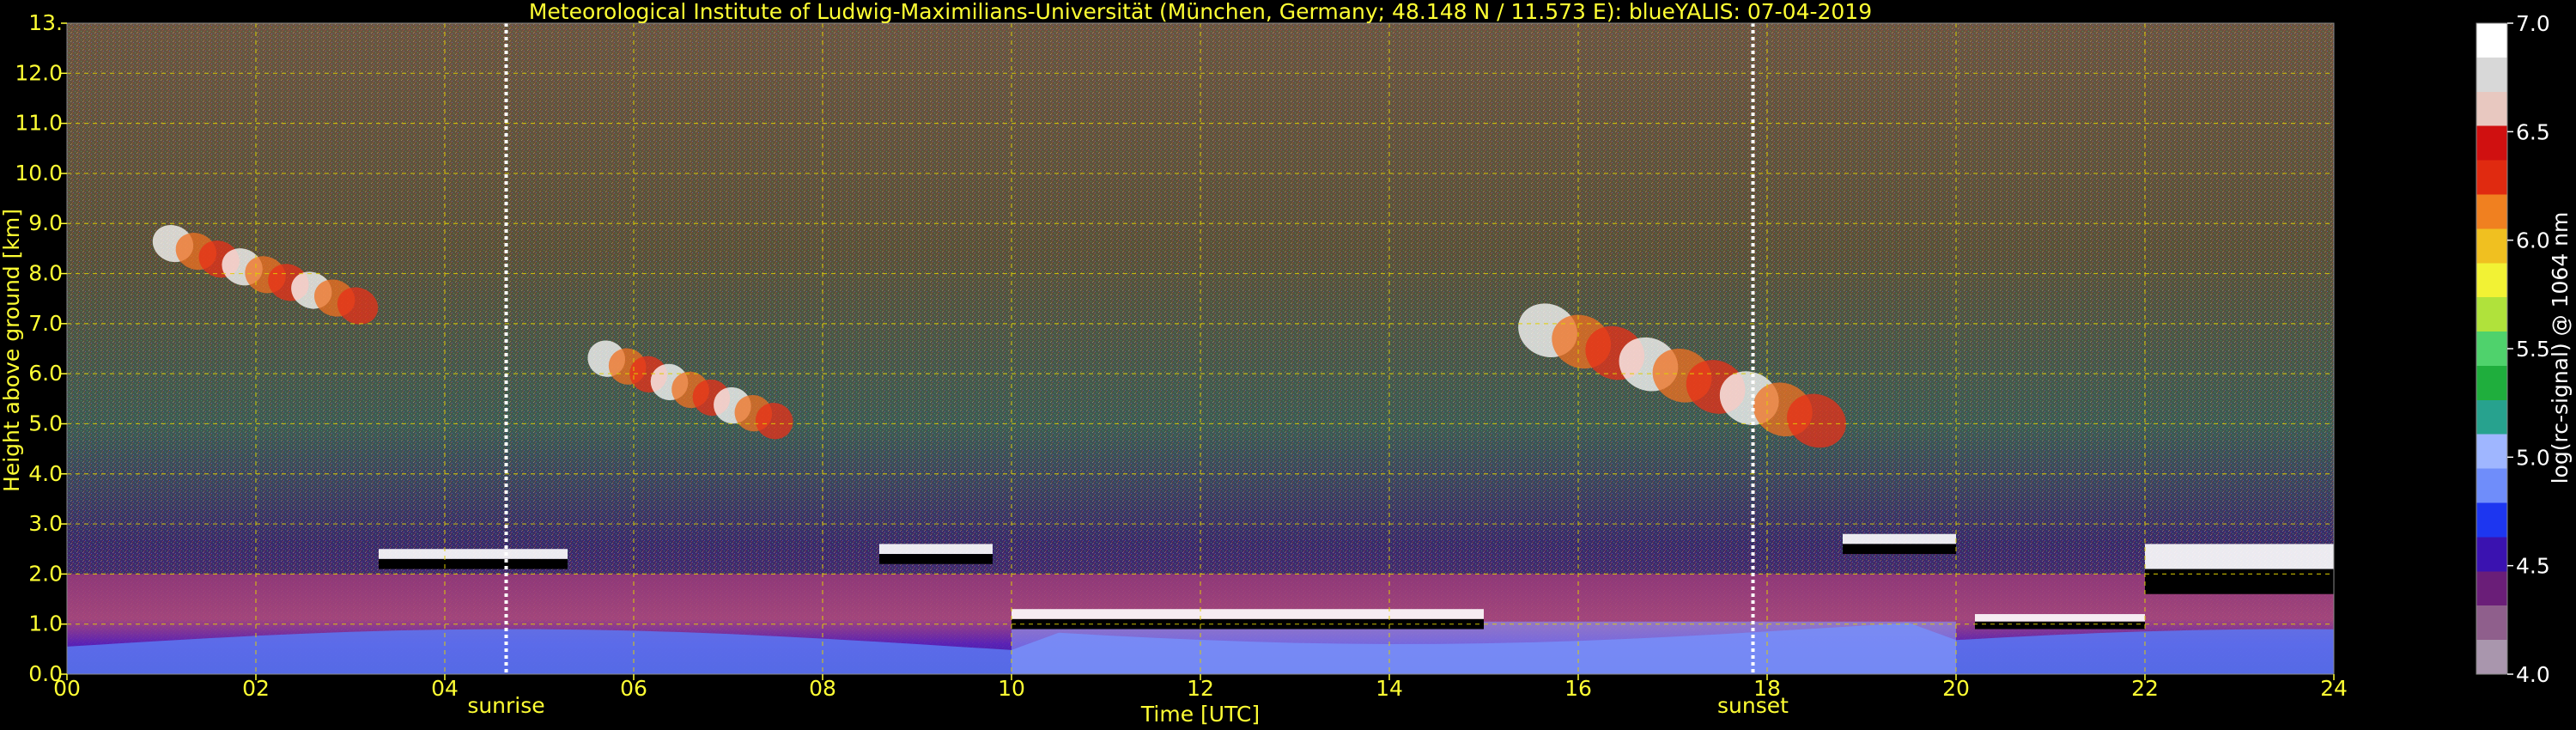 Image resolution: width=2576 pixels, height=730 pixels. I want to click on y-tick-label: 10.0, so click(39, 173).